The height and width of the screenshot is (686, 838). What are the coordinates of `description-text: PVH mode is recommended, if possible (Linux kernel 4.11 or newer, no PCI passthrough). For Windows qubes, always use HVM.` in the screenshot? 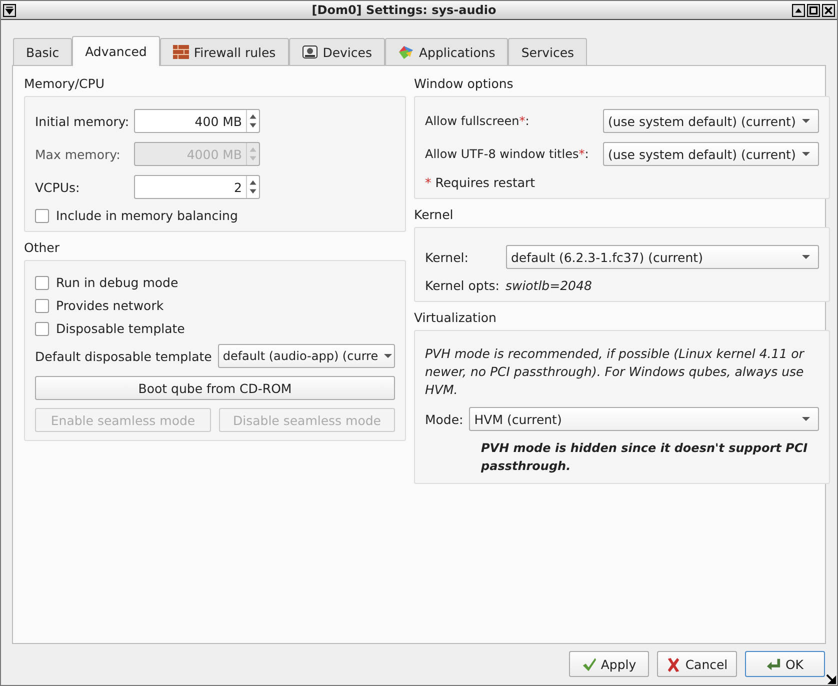 It's located at (615, 372).